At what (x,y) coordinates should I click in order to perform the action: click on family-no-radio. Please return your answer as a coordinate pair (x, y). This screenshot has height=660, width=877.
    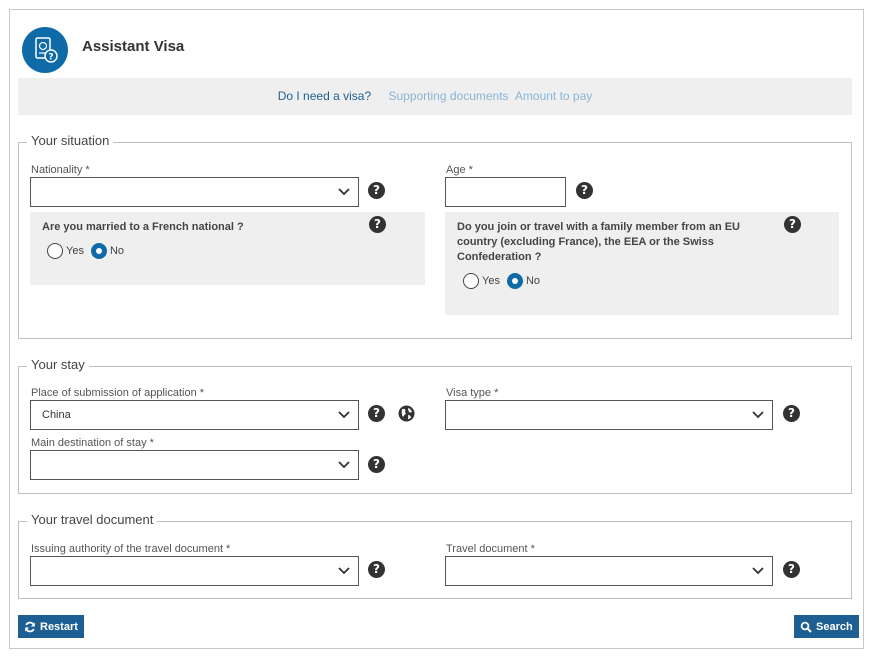
    Looking at the image, I should click on (514, 281).